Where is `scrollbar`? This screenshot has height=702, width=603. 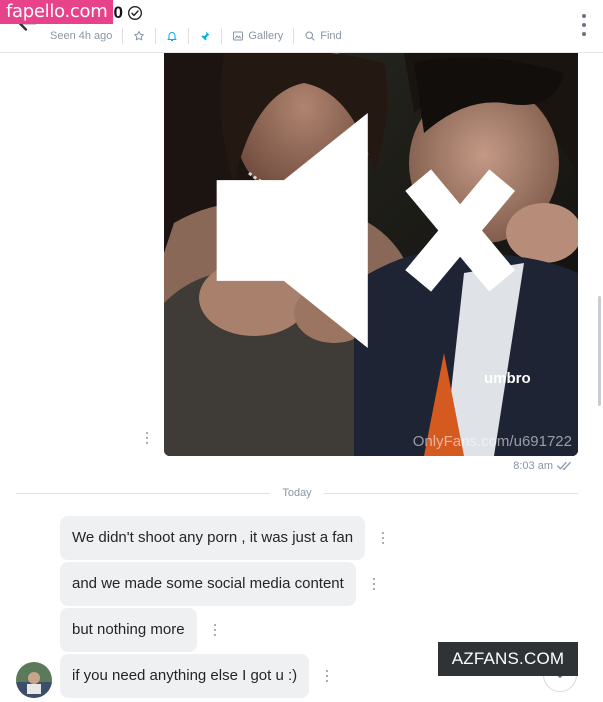 scrollbar is located at coordinates (599, 351).